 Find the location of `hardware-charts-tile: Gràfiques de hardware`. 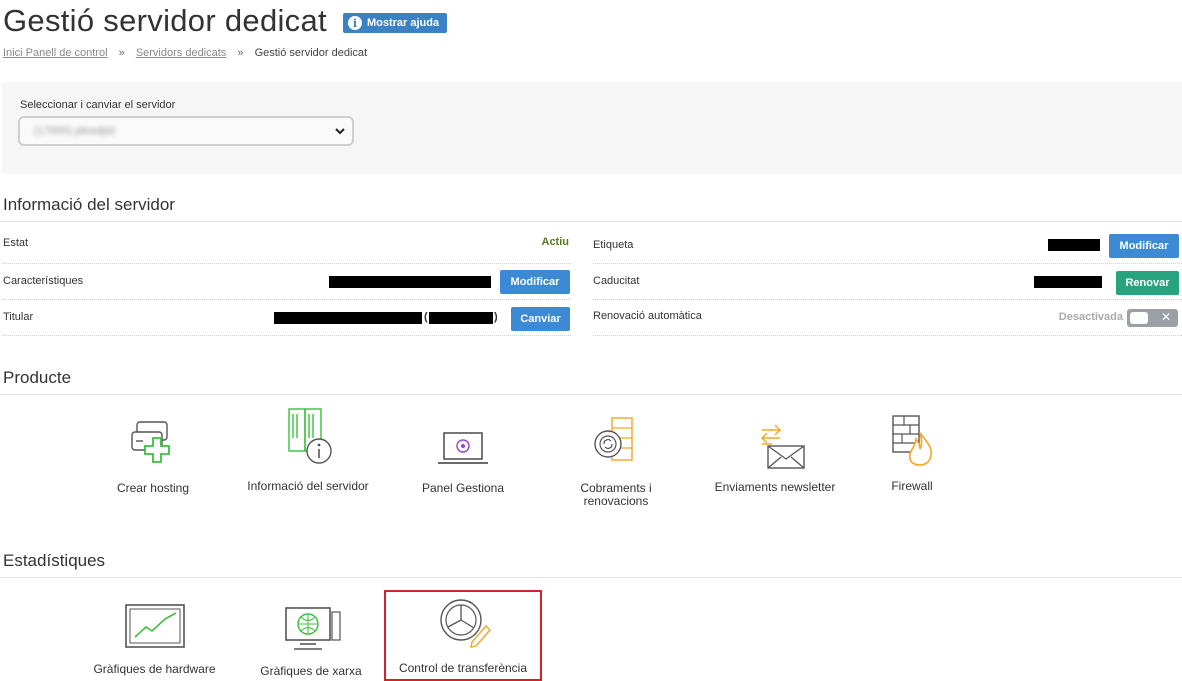

hardware-charts-tile: Gràfiques de hardware is located at coordinates (154, 639).